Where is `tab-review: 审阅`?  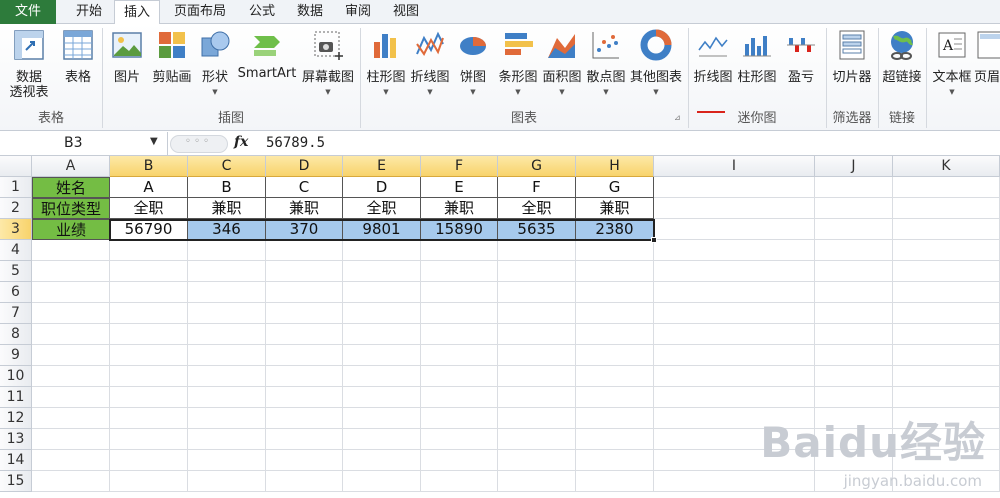
tab-review: 审阅 is located at coordinates (358, 12).